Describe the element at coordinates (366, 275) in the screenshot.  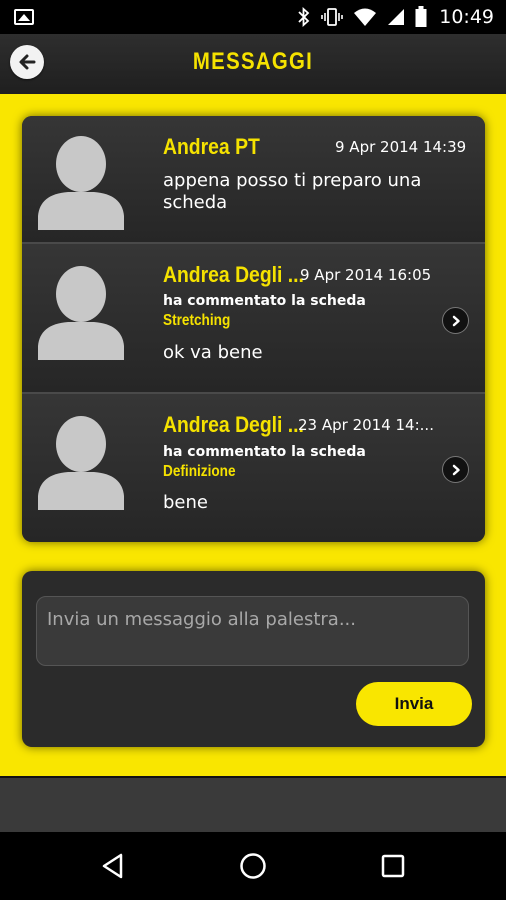
I see `message-date: 9 Apr 2014 16:05` at that location.